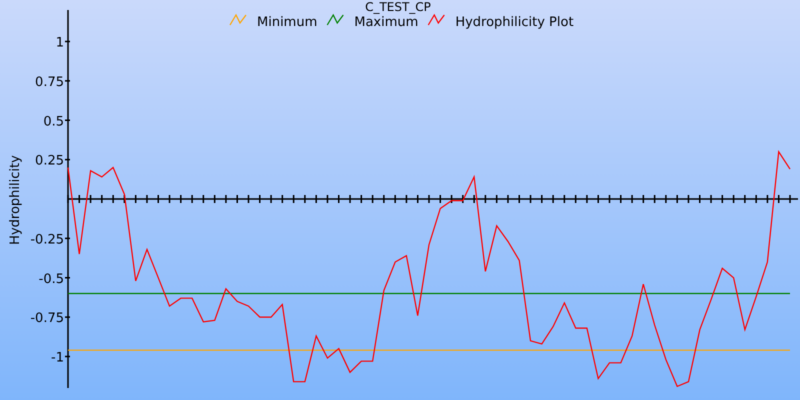 The height and width of the screenshot is (400, 800). What do you see at coordinates (53, 122) in the screenshot?
I see `y-tick-label: 0.5` at bounding box center [53, 122].